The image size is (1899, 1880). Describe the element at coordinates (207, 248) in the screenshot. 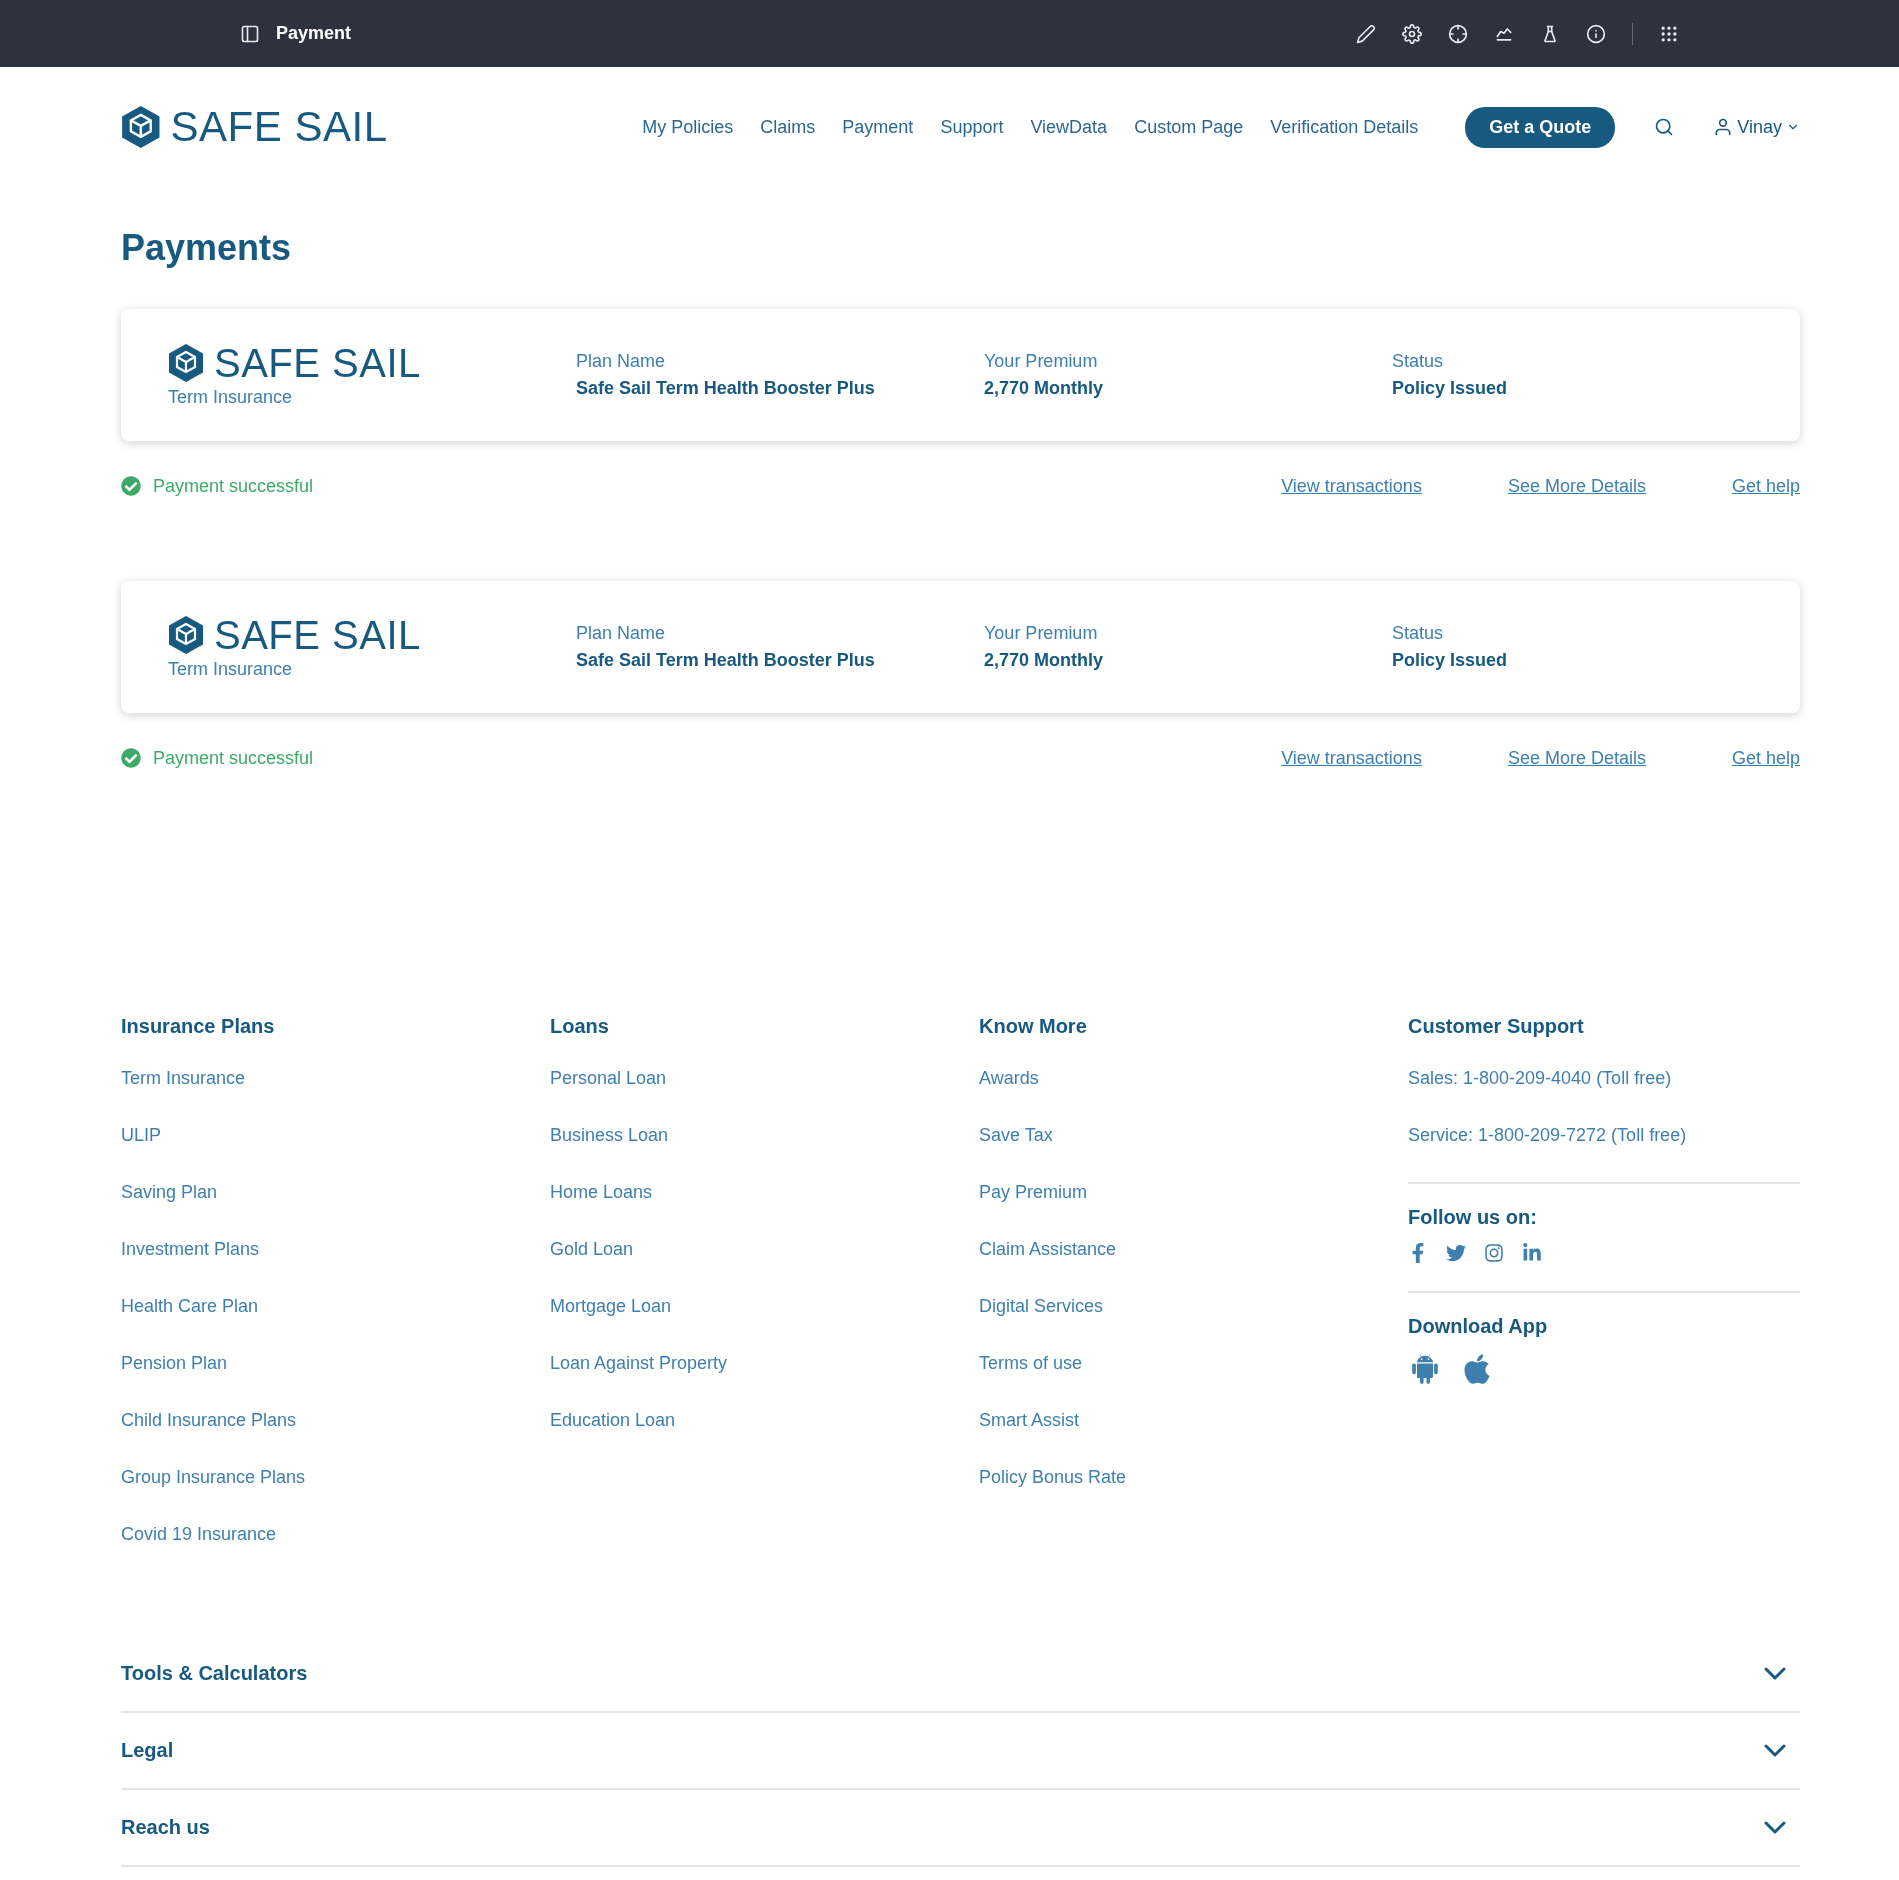

I see `page-heading: Payments` at that location.